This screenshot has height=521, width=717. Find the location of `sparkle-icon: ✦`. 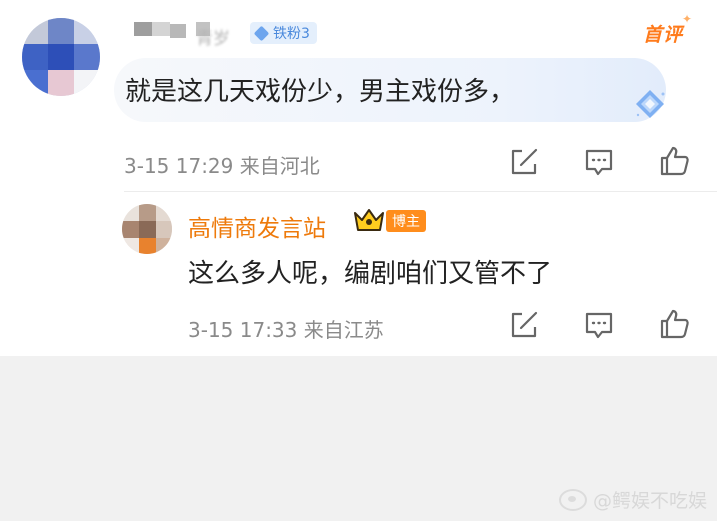

sparkle-icon: ✦ is located at coordinates (687, 19).